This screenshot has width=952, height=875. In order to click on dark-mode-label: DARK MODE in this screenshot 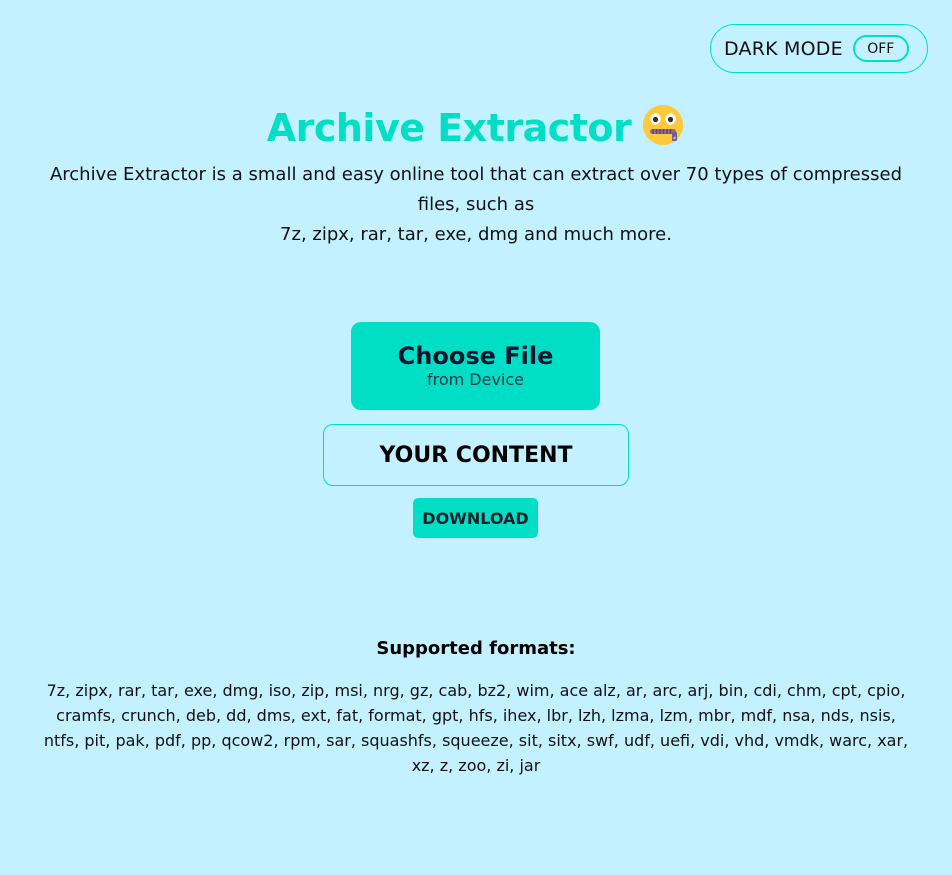, I will do `click(783, 48)`.